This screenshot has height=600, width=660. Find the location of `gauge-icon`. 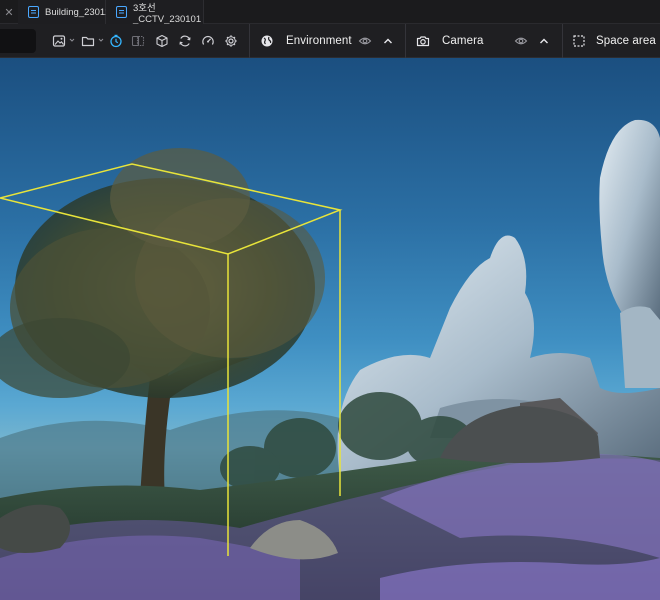

gauge-icon is located at coordinates (208, 41).